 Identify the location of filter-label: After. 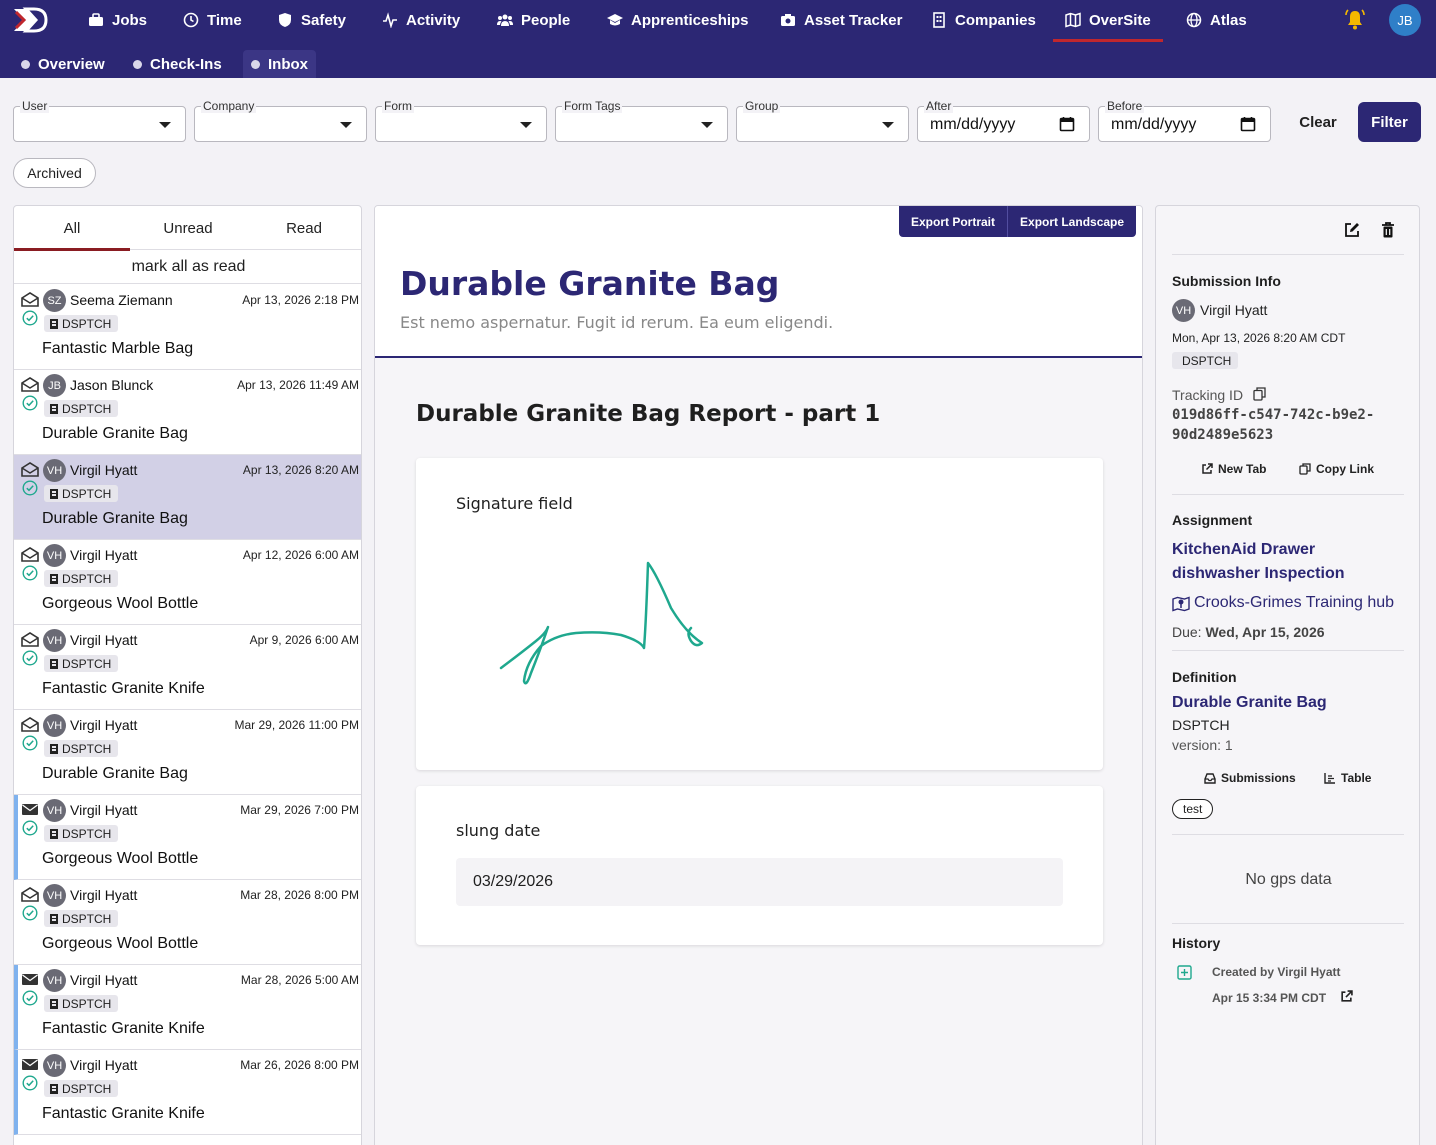
(939, 106).